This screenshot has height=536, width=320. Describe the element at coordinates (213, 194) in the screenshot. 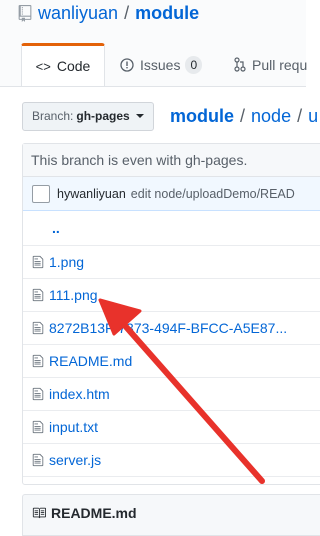

I see `commit-message: edit node/uploadDemo/READ` at that location.